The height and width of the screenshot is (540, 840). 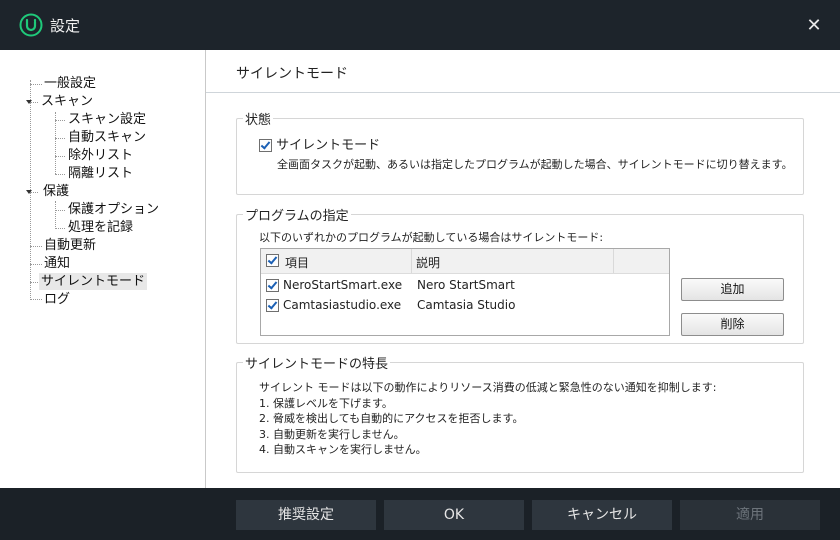 I want to click on select-all-checkbox, so click(x=272, y=260).